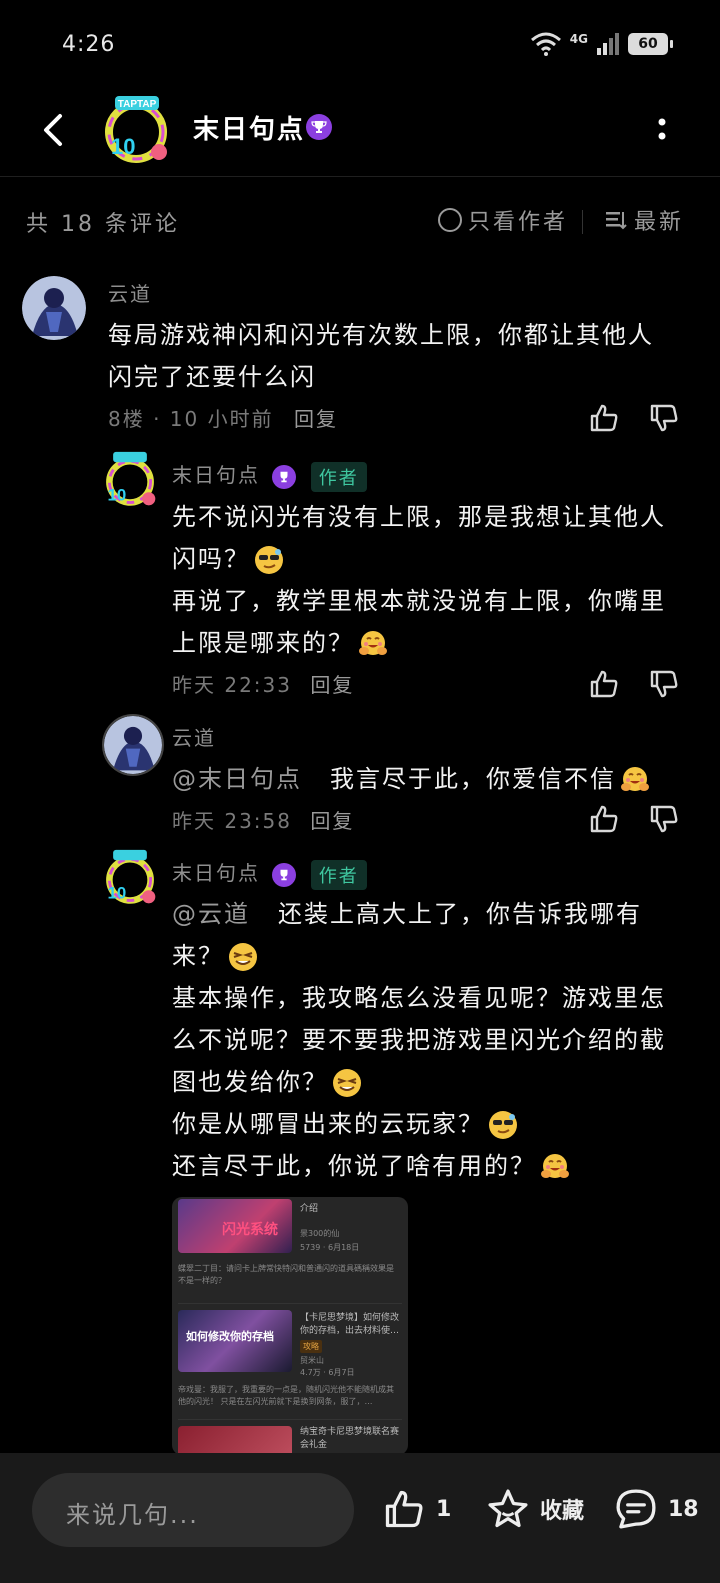 This screenshot has width=720, height=1583. I want to click on reply-time: 昨天 23:58, so click(232, 821).